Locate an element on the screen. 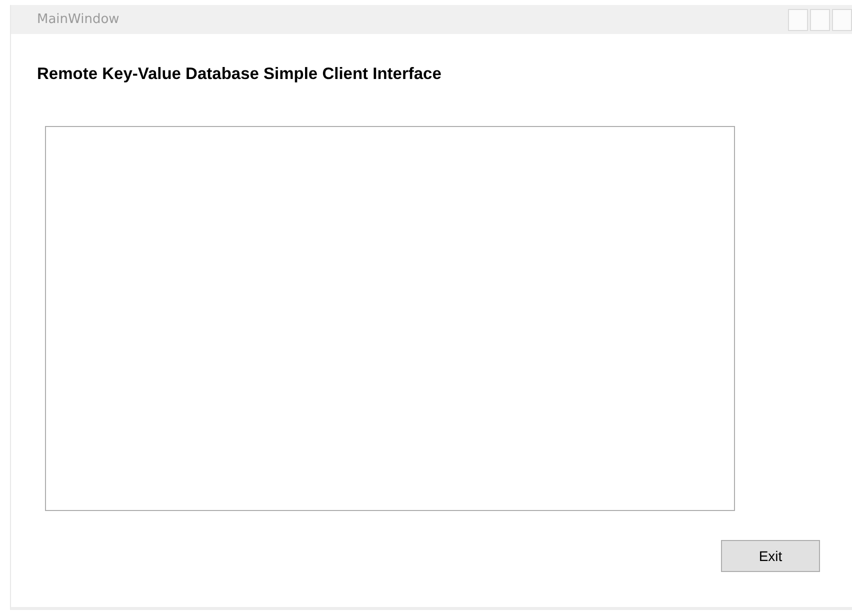  exit-button: Exit is located at coordinates (770, 556).